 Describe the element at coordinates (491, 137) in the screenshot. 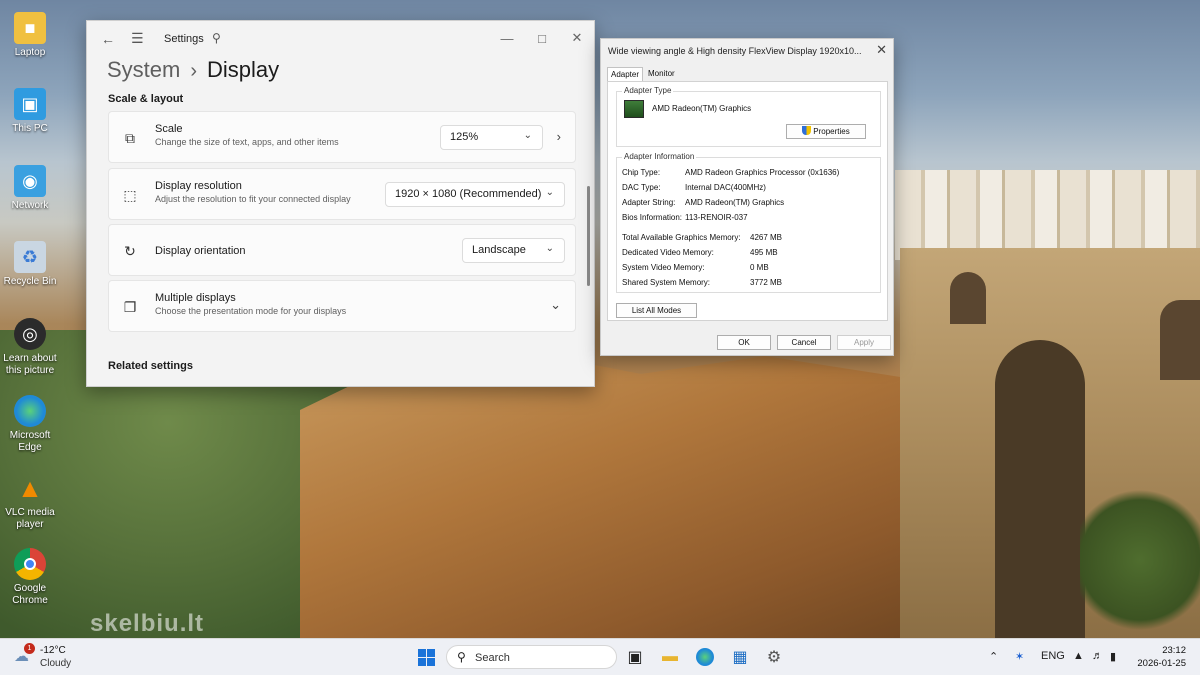

I see `scale-dropdown: 125% ⌄` at that location.